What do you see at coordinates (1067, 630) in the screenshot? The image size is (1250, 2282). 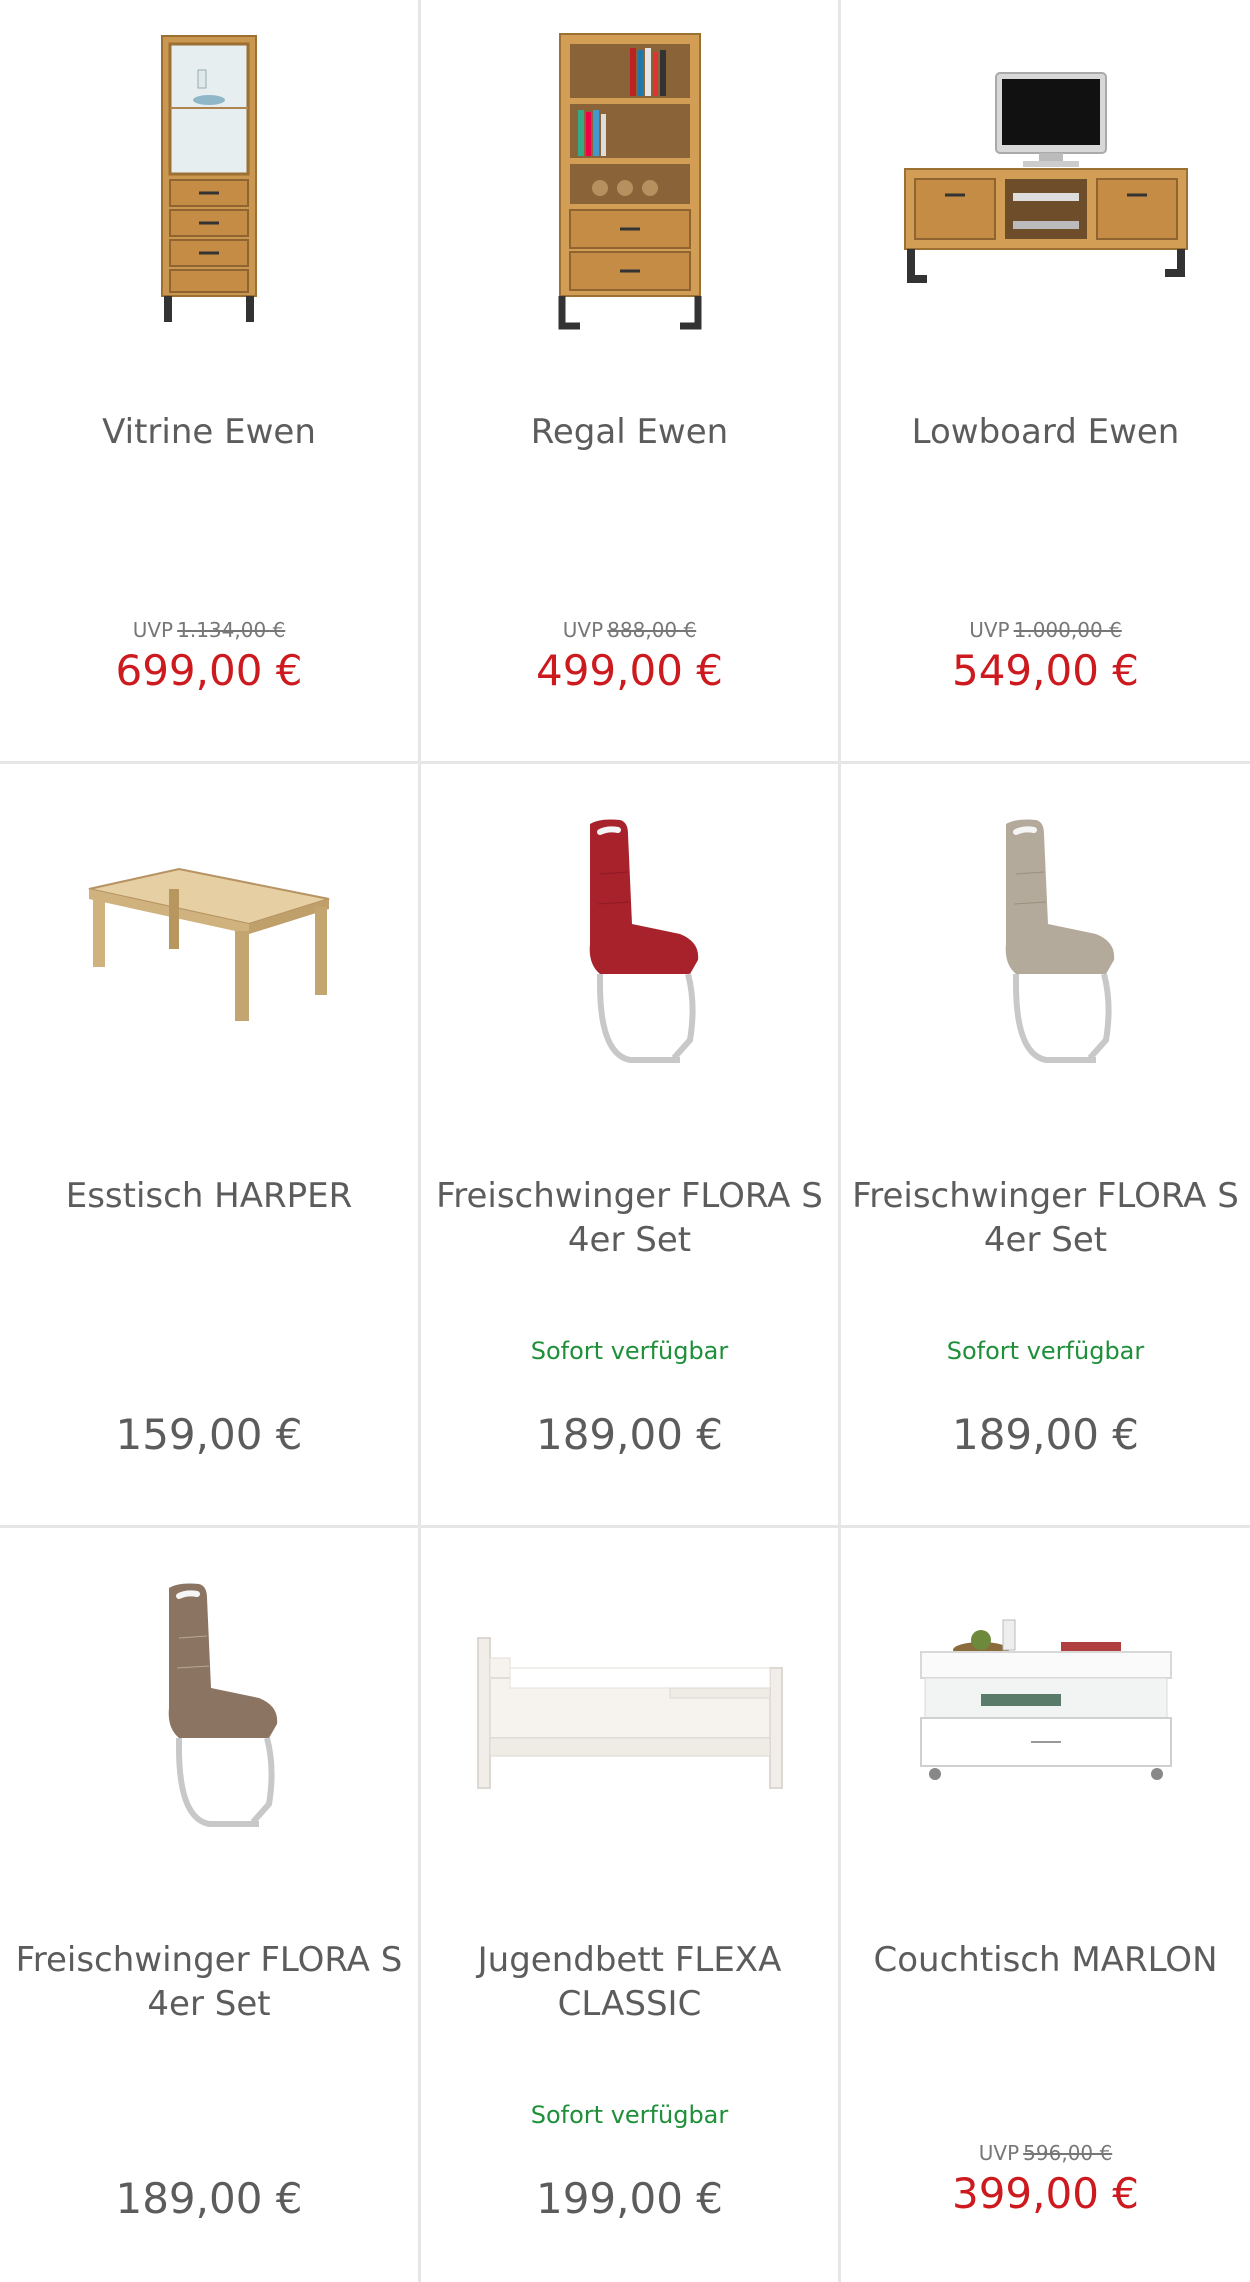 I see `uvp-old-price: 1.000,00 €` at bounding box center [1067, 630].